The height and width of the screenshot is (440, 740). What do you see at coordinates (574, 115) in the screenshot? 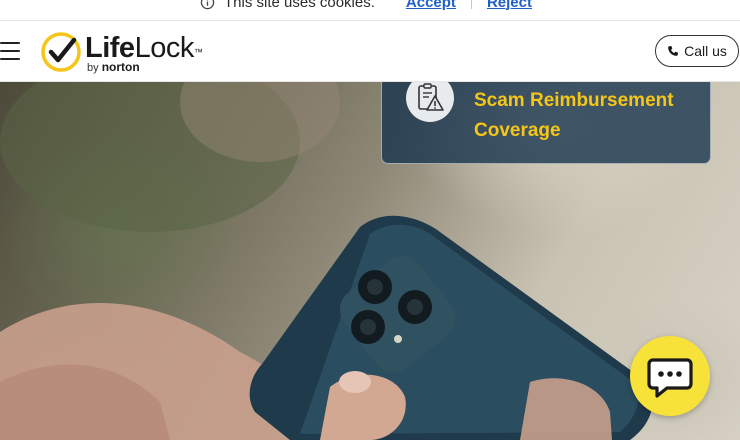
I see `feature-title: Scam Reimbursement Coverage` at bounding box center [574, 115].